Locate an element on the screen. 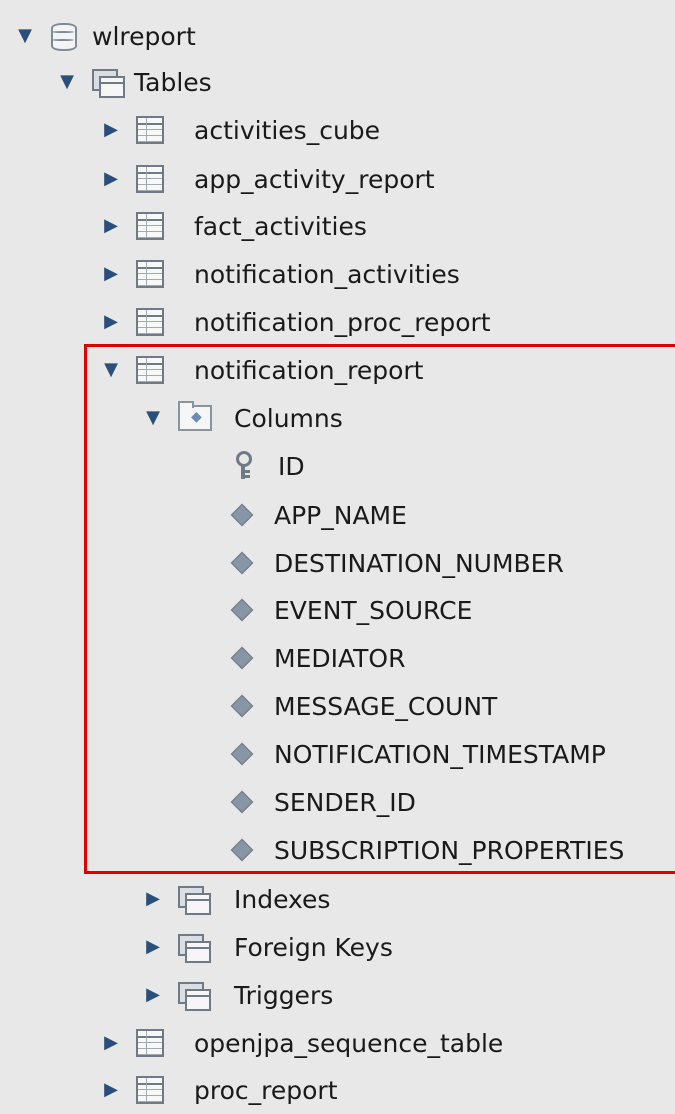  tables-folder-icon is located at coordinates (108, 83).